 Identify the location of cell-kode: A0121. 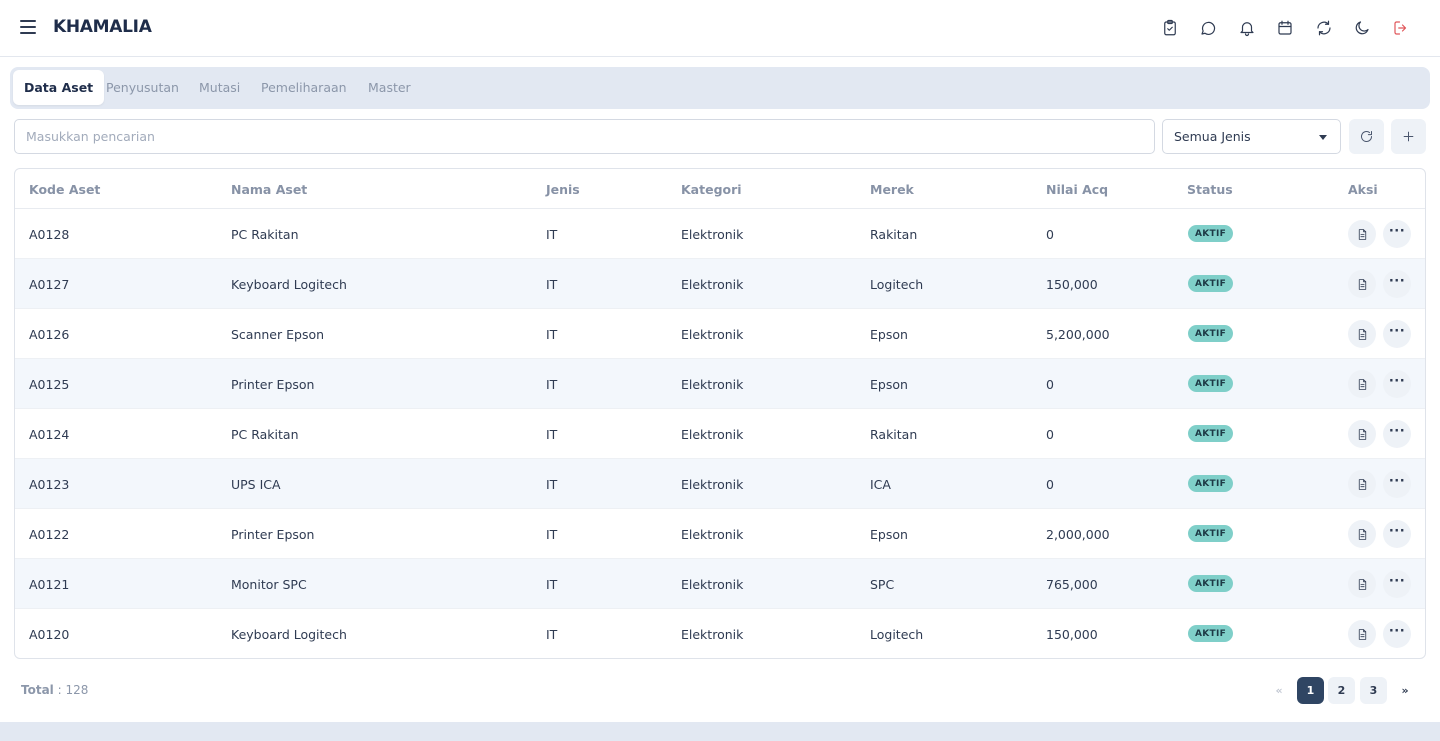
(49, 584).